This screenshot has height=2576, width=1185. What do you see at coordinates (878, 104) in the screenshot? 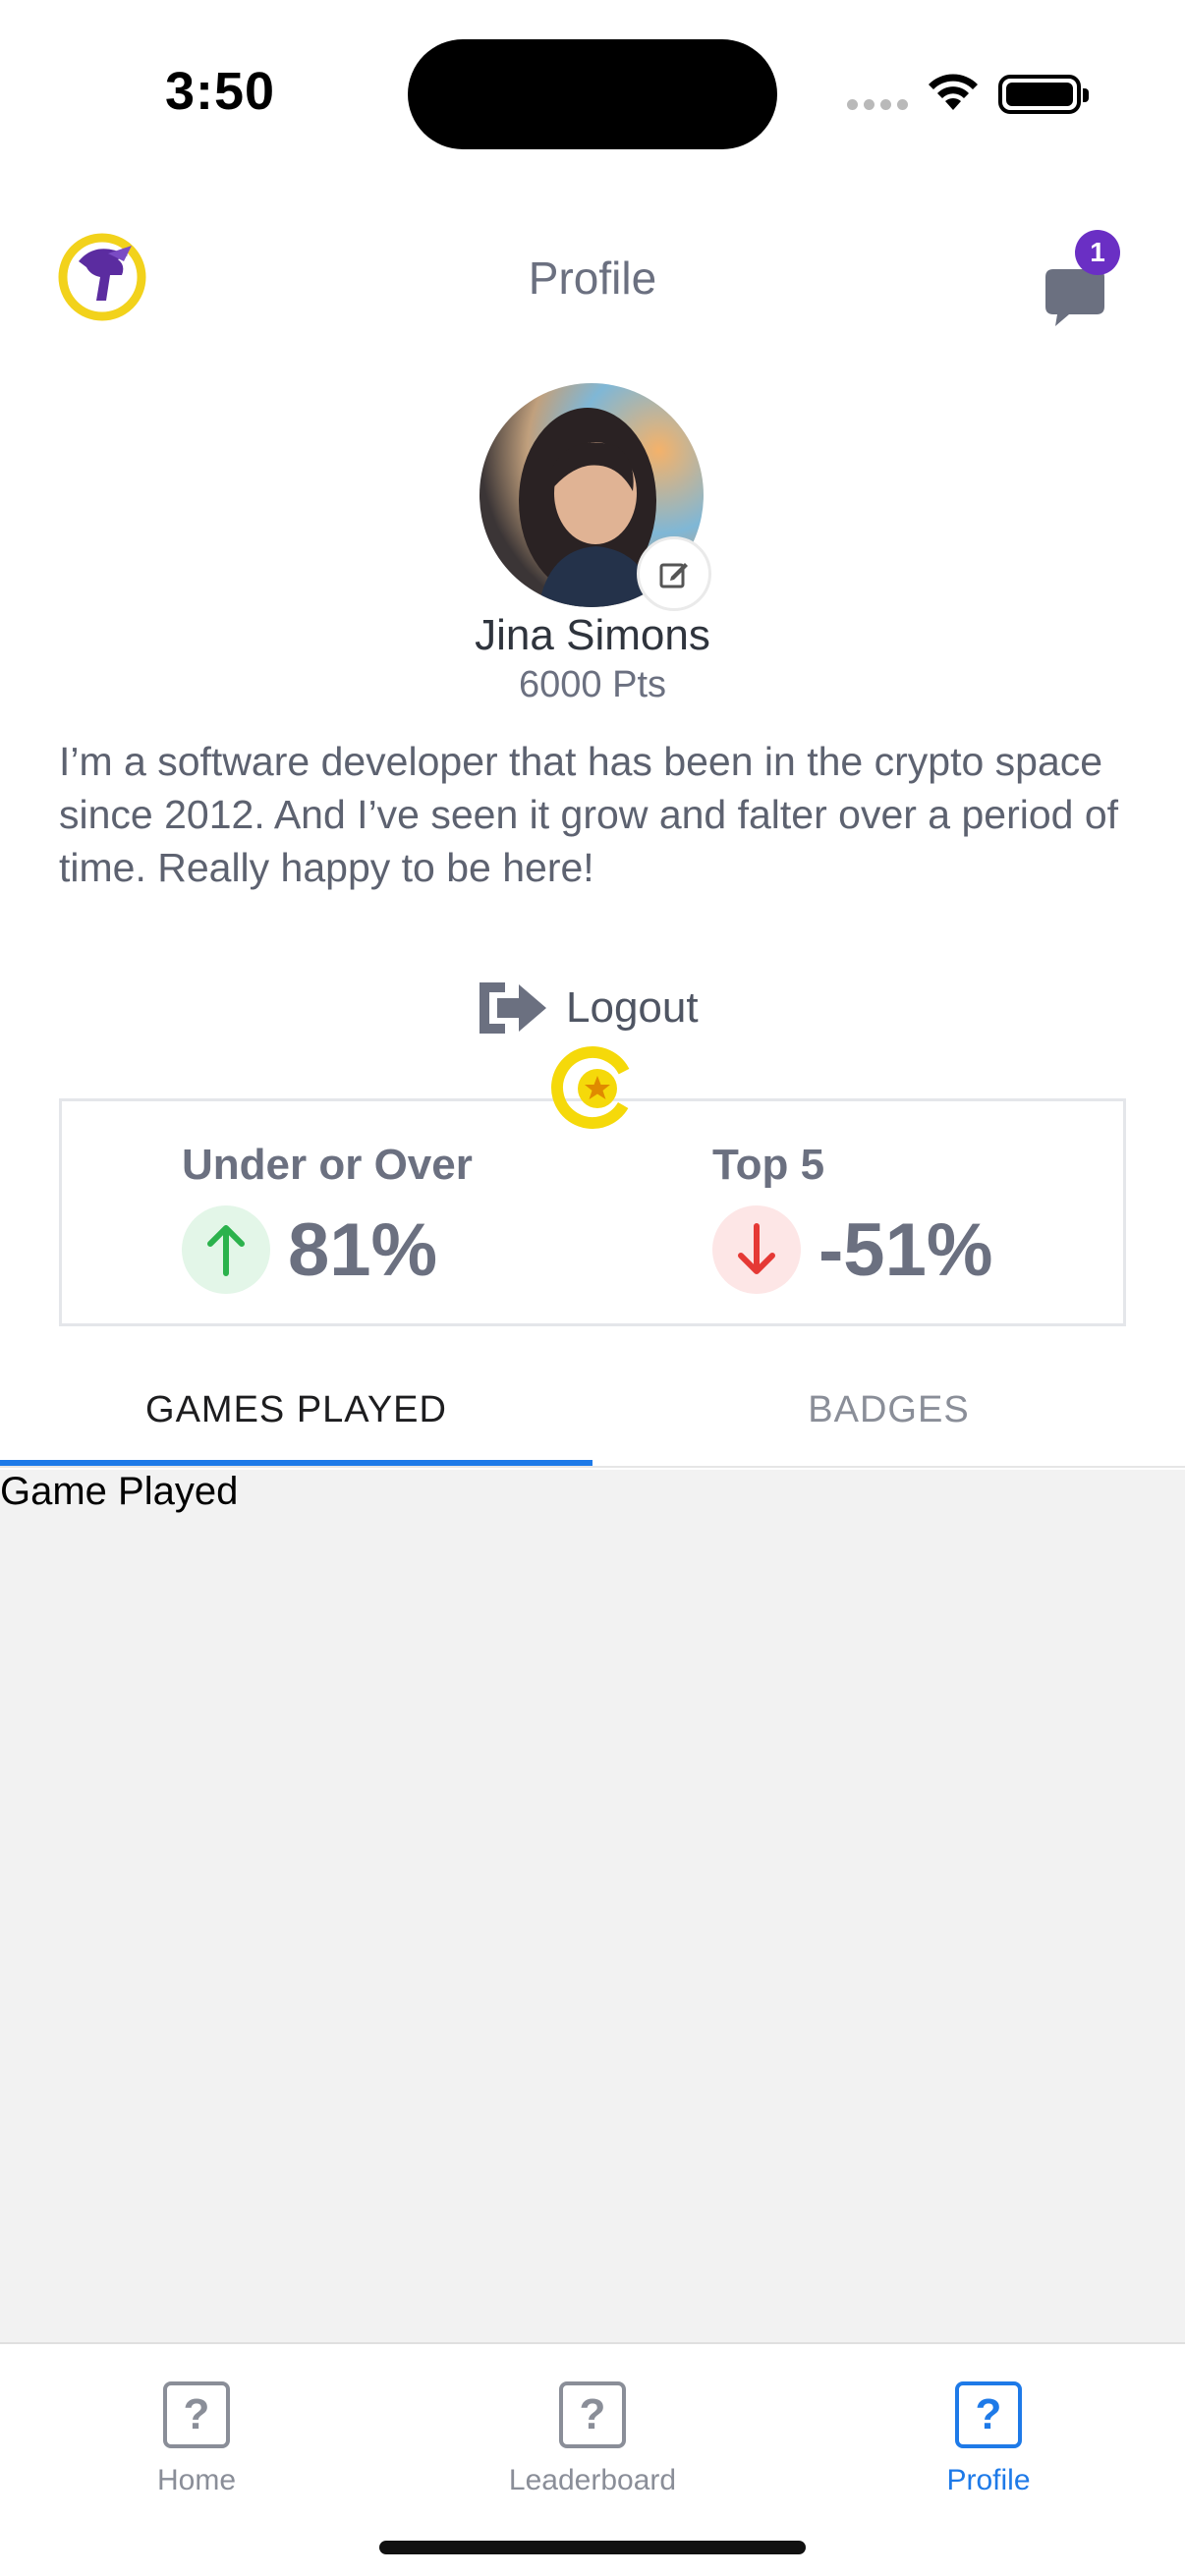
I see `cellular-signal-icon` at bounding box center [878, 104].